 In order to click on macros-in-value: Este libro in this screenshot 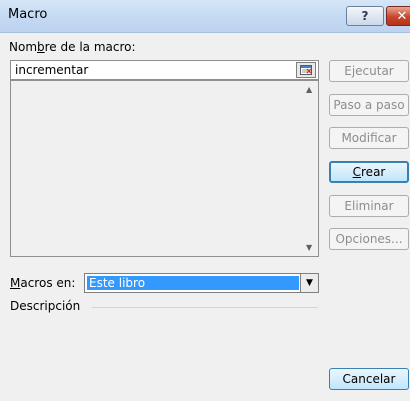, I will do `click(193, 283)`.